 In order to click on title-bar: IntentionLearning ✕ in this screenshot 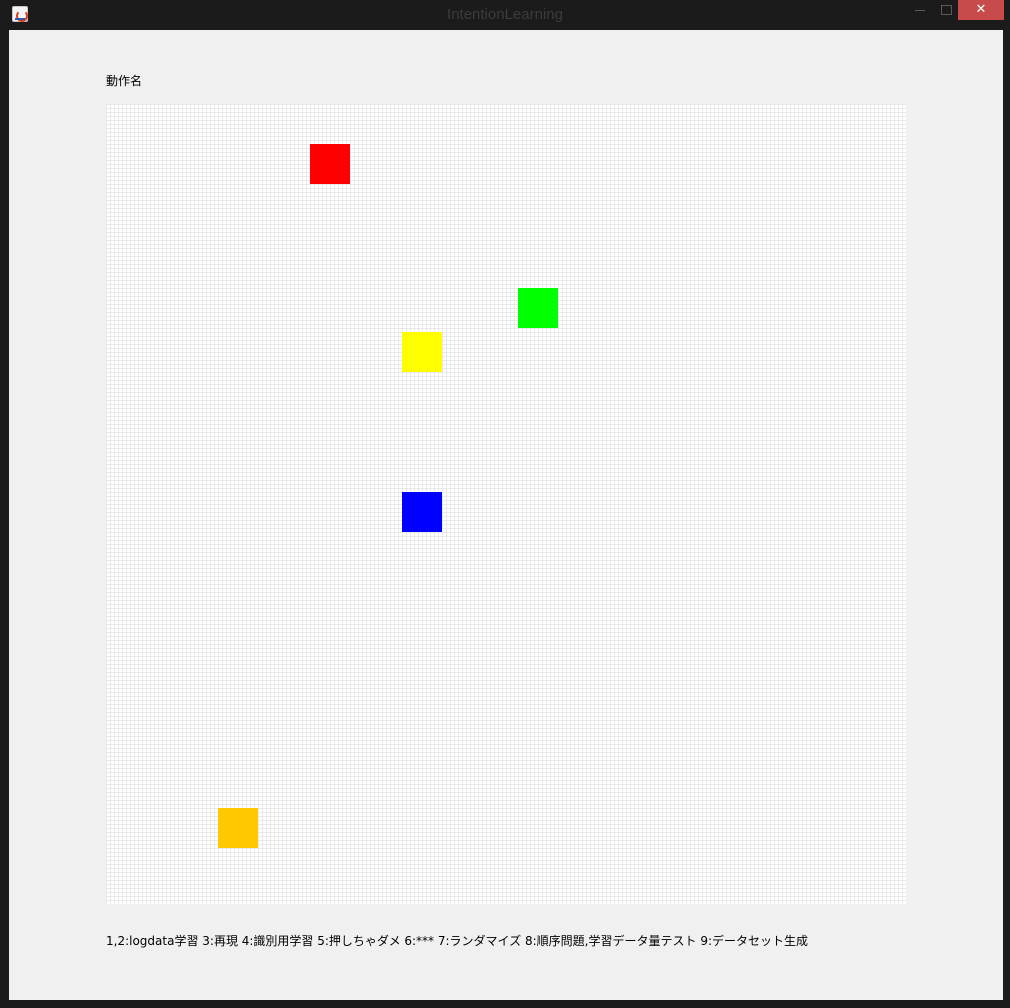, I will do `click(505, 15)`.